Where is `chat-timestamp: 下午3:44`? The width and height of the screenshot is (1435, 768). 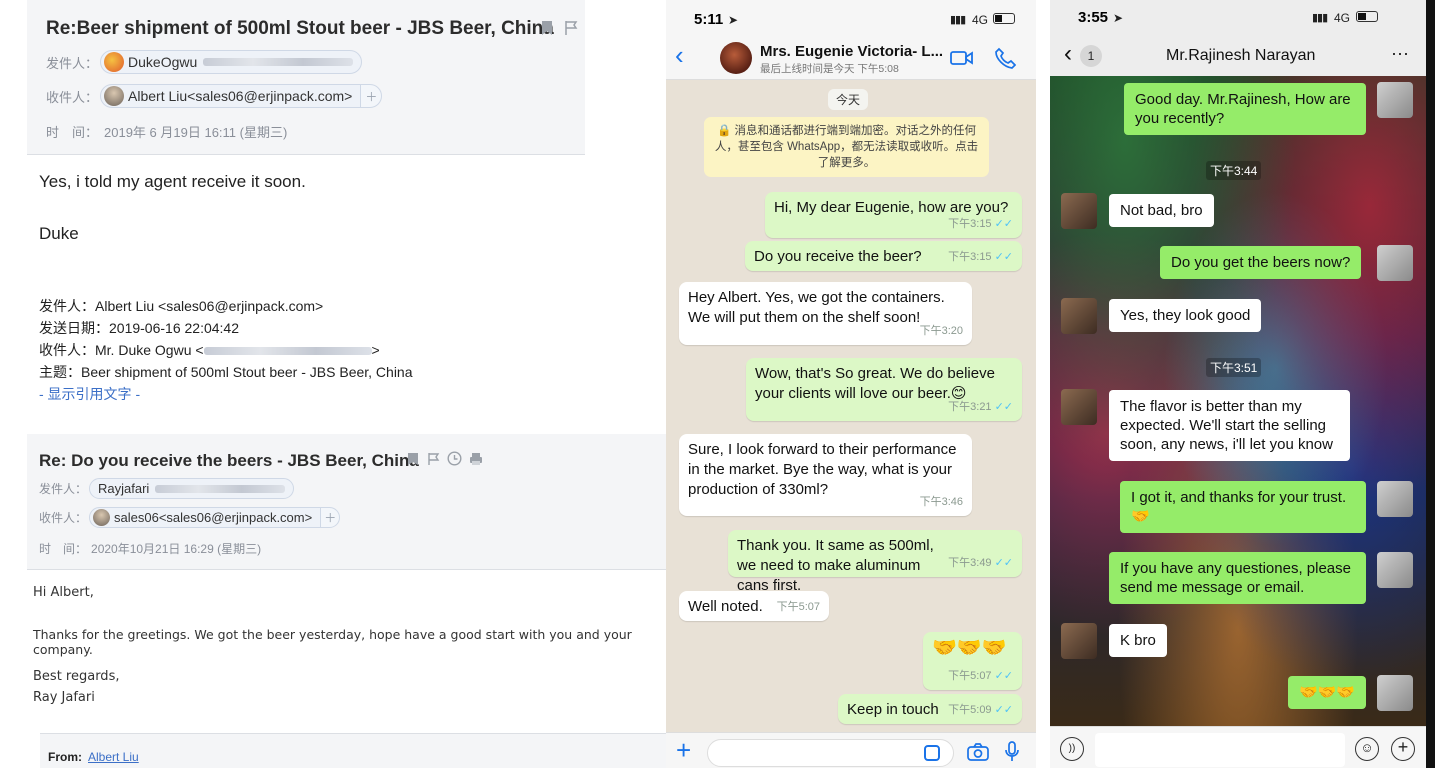
chat-timestamp: 下午3:44 is located at coordinates (1234, 170).